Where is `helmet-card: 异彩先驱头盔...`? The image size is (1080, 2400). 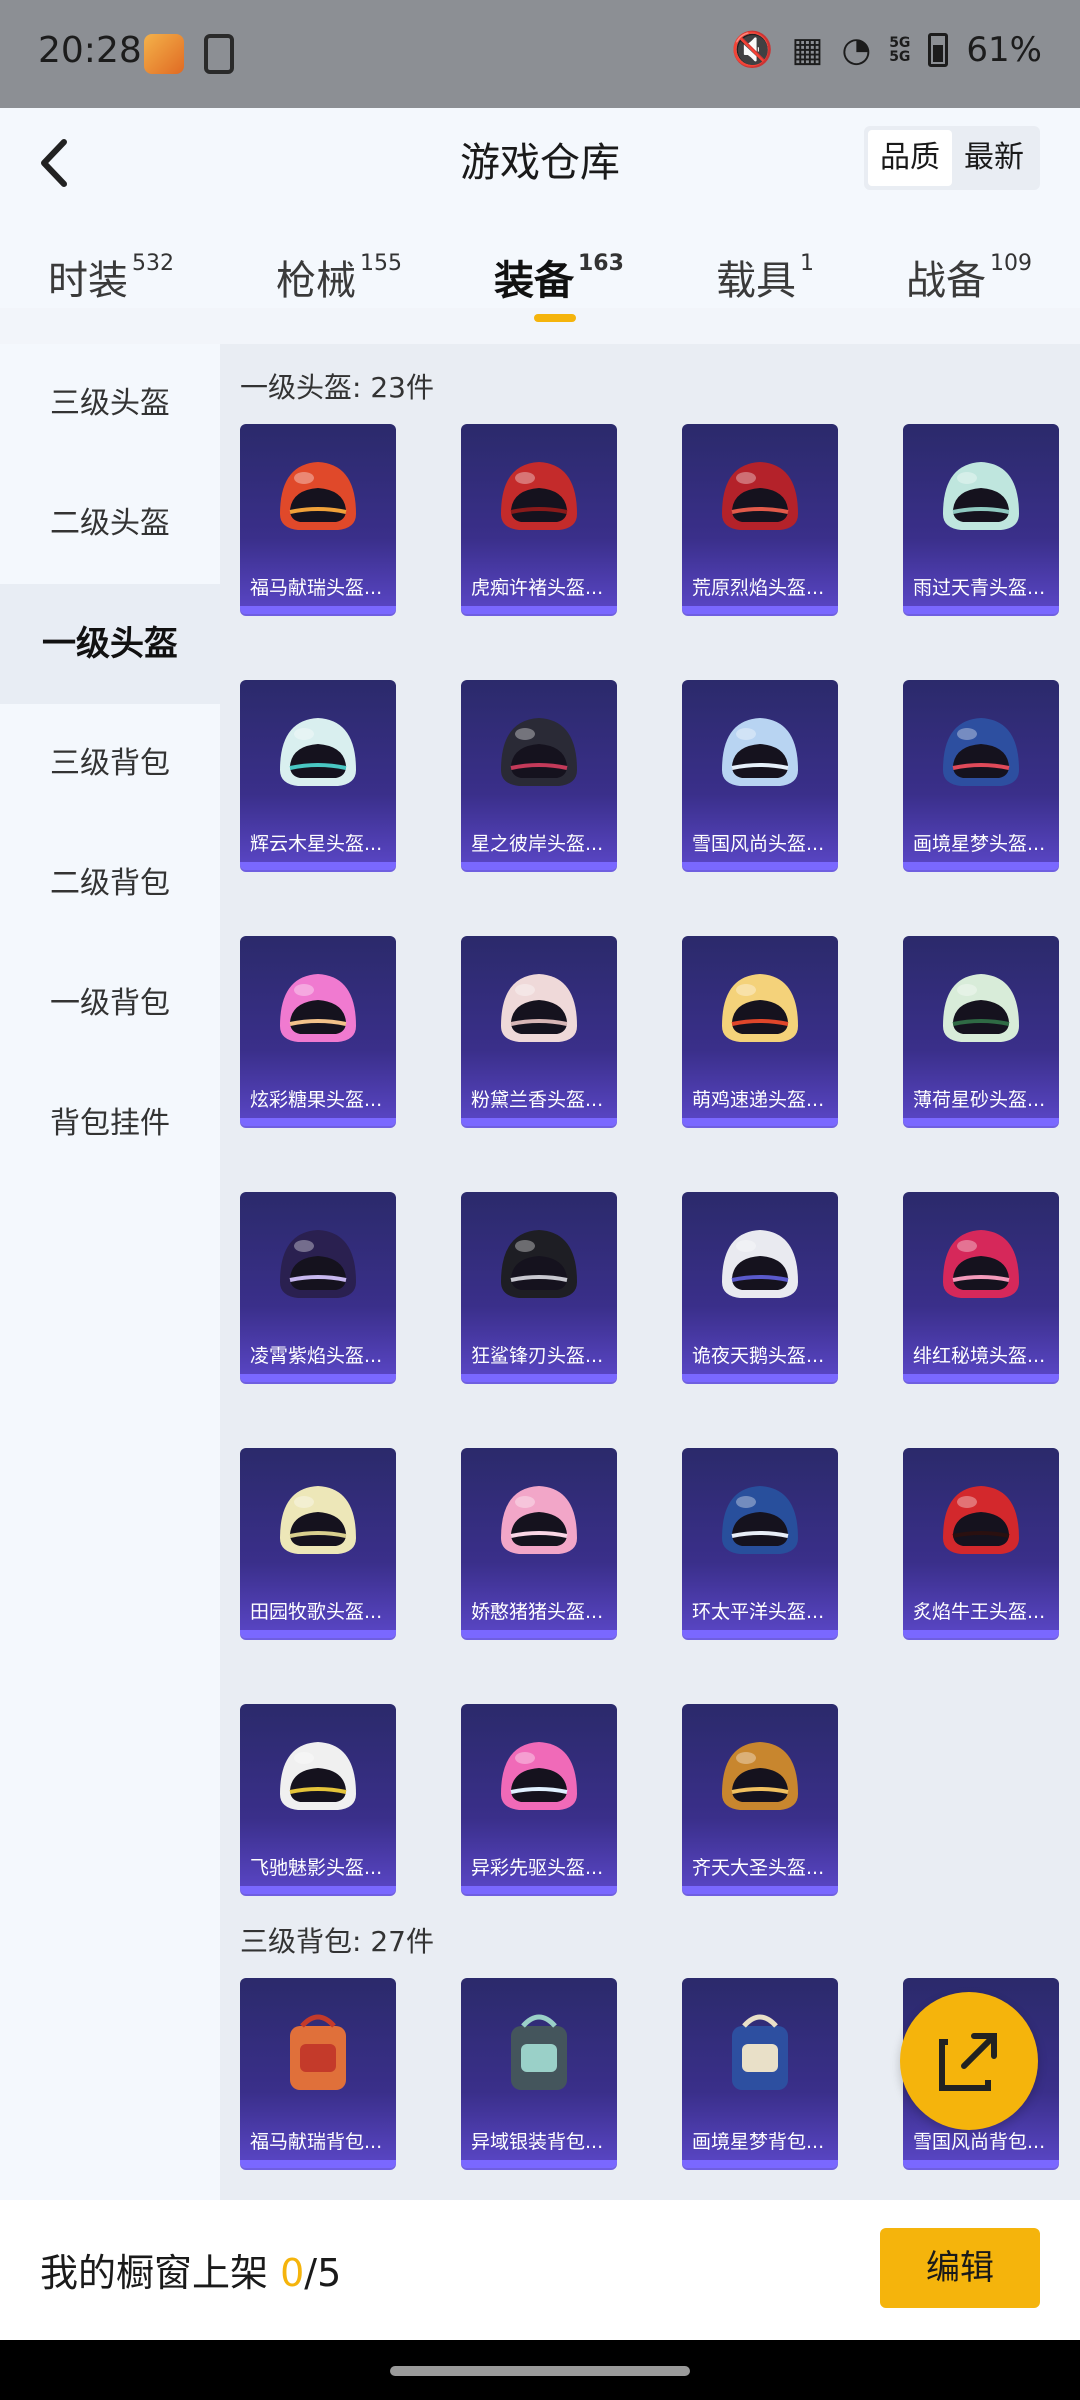
helmet-card: 异彩先驱头盔... is located at coordinates (539, 1799).